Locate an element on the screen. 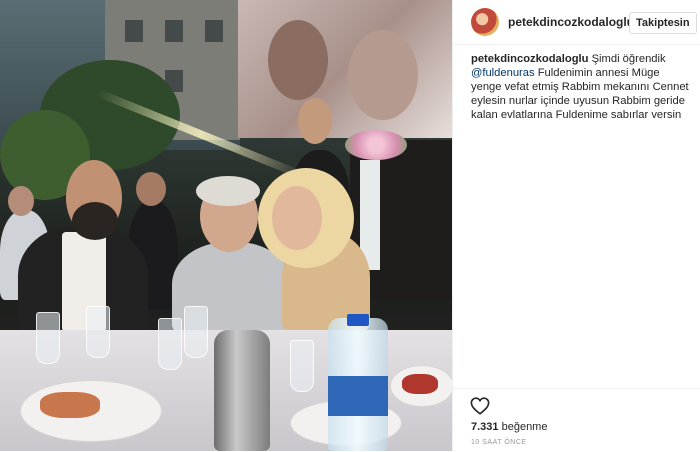  post-actions: 7.331 beğenme 10 SAAT ÖNCE is located at coordinates (576, 420).